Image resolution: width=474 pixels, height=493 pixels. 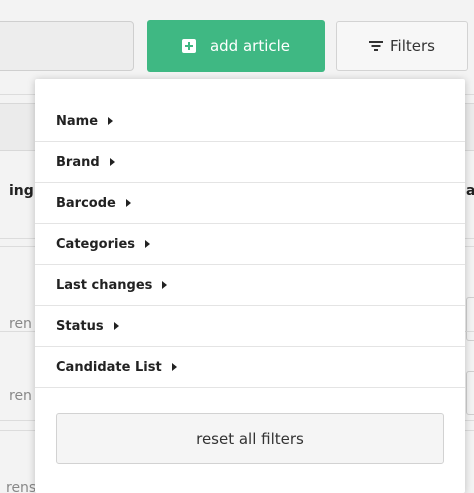 I want to click on filter-menu-item-label: Status, so click(x=80, y=326).